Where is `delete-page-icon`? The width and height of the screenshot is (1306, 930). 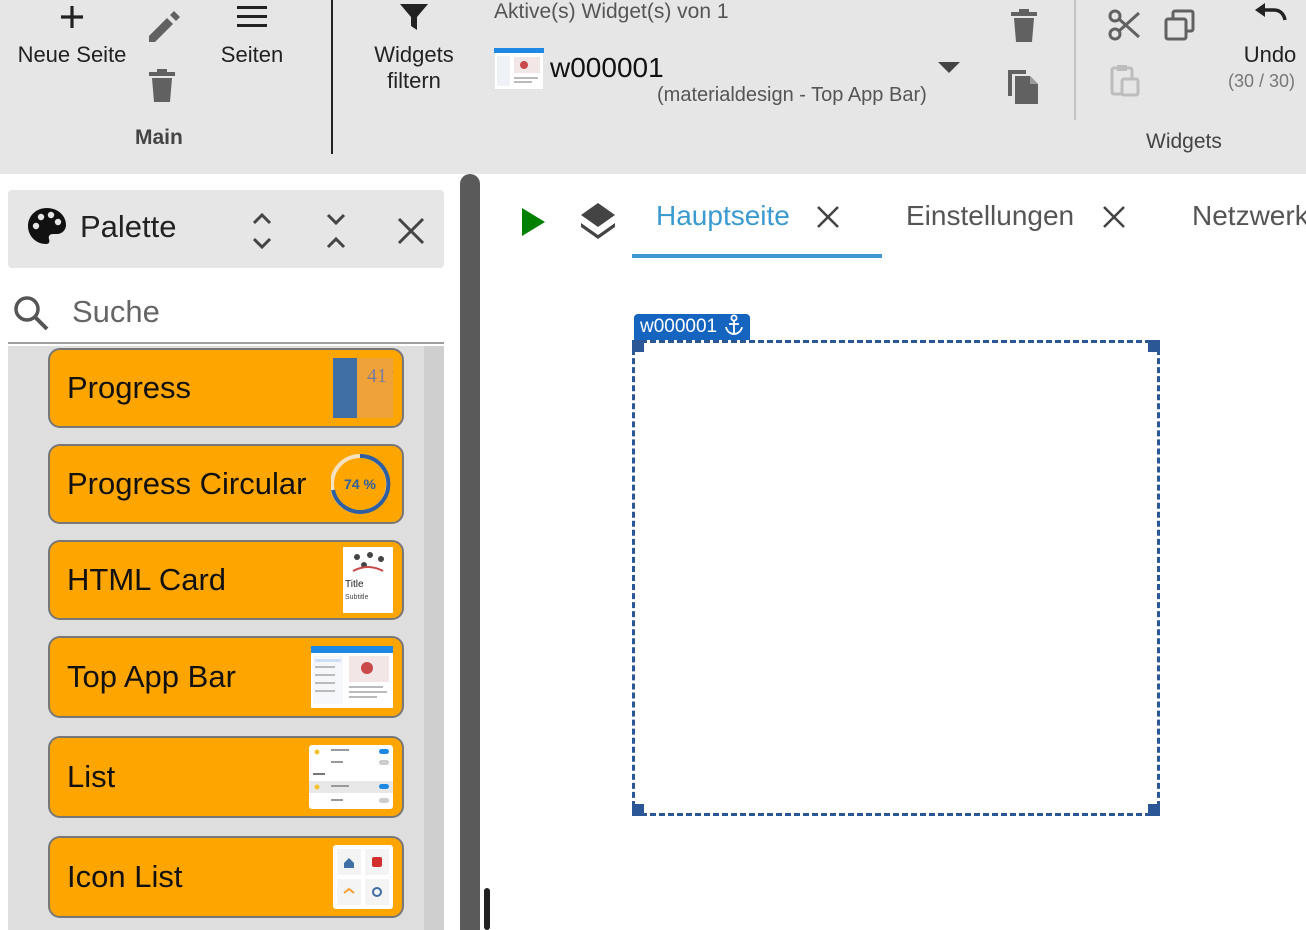
delete-page-icon is located at coordinates (162, 86).